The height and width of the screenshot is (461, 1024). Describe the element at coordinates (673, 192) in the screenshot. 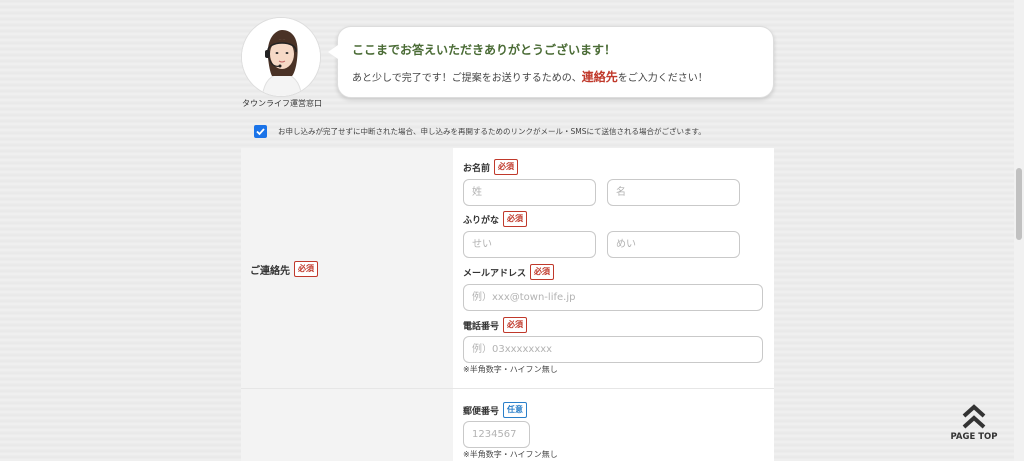

I see `first-name-input` at that location.